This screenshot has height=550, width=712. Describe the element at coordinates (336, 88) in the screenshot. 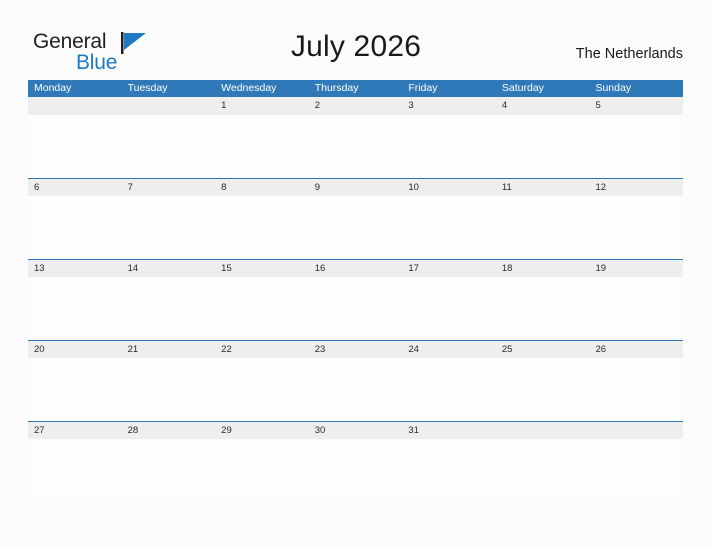

I see `weekday-header-thursday: Thursday` at that location.